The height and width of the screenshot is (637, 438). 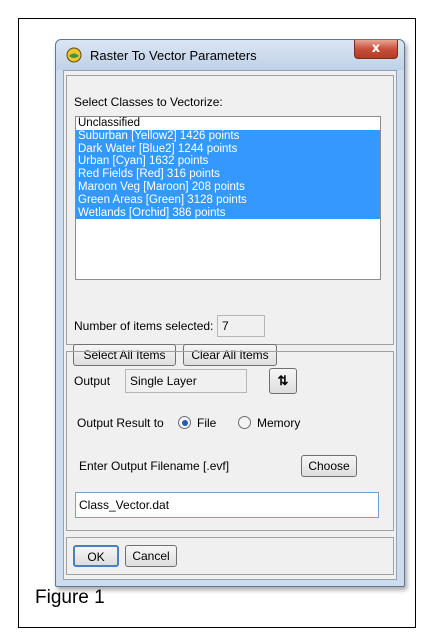 What do you see at coordinates (74, 55) in the screenshot?
I see `app-globe-icon` at bounding box center [74, 55].